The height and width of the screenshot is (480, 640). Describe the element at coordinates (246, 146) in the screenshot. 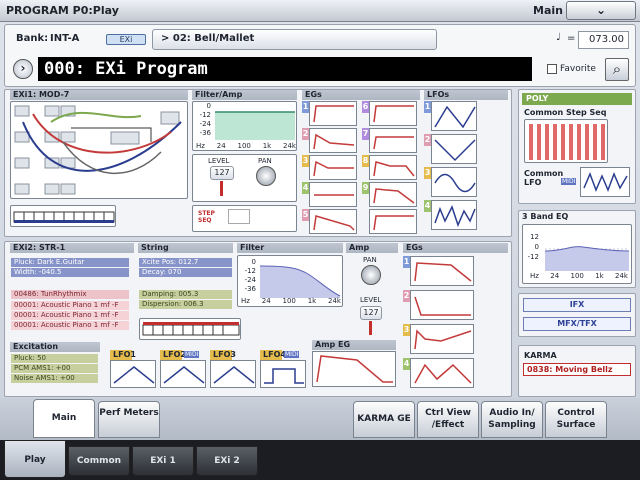

I see `exi1-freq-ticks: Hz 24 100 1k 24k` at that location.